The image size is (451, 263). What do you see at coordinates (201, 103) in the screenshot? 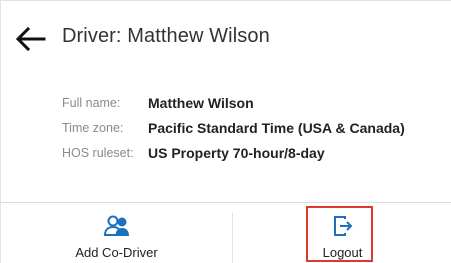
I see `detail-value: Matthew Wilson` at bounding box center [201, 103].